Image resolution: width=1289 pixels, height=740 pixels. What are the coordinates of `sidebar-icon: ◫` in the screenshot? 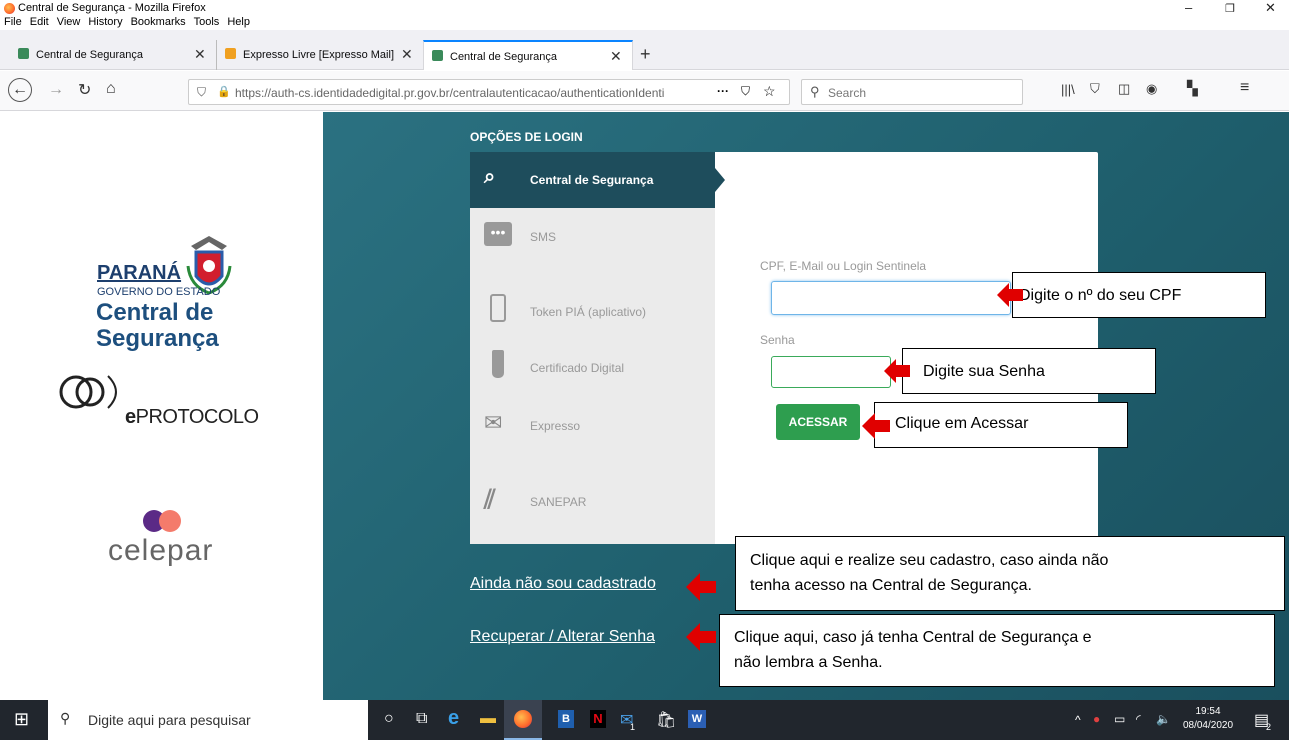 It's located at (1124, 89).